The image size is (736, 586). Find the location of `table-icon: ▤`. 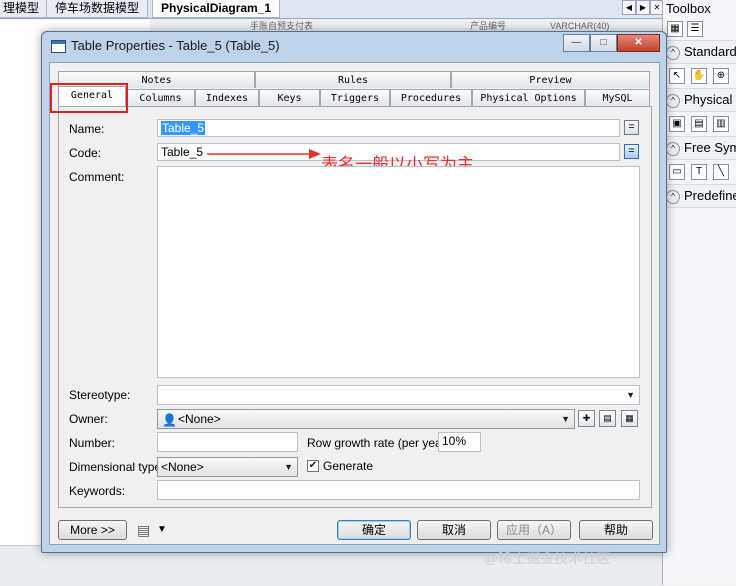

table-icon: ▤ is located at coordinates (699, 124).